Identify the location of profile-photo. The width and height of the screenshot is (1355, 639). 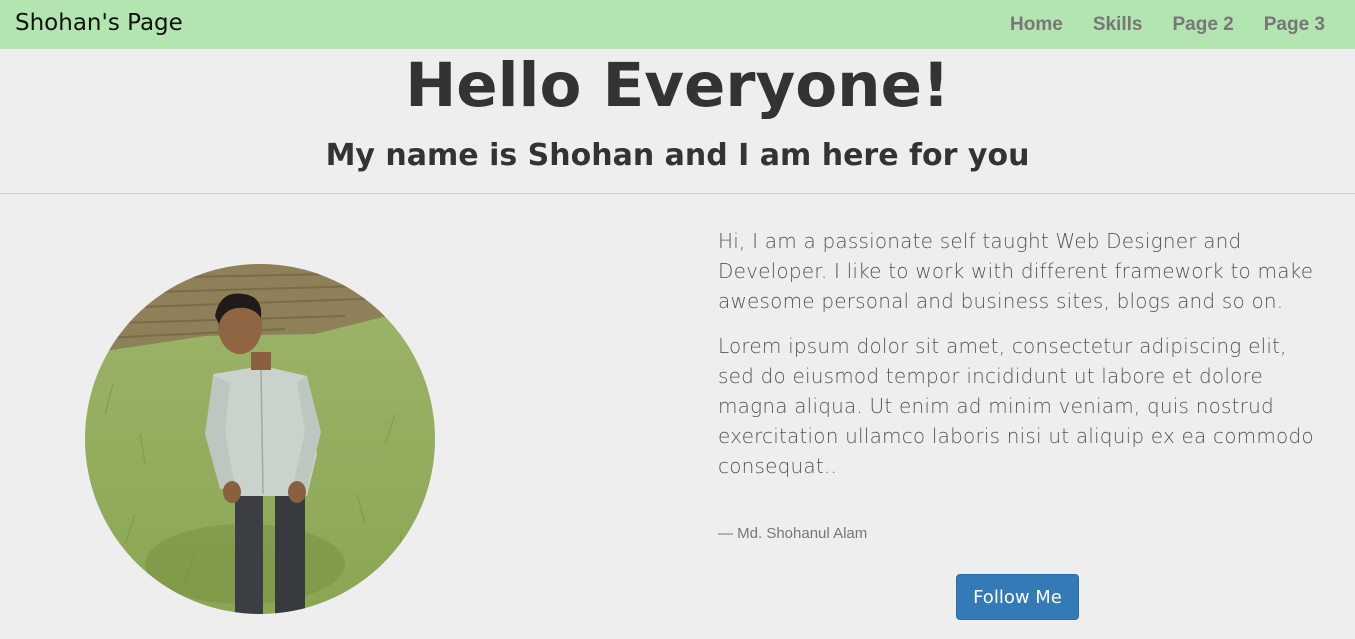
(260, 439).